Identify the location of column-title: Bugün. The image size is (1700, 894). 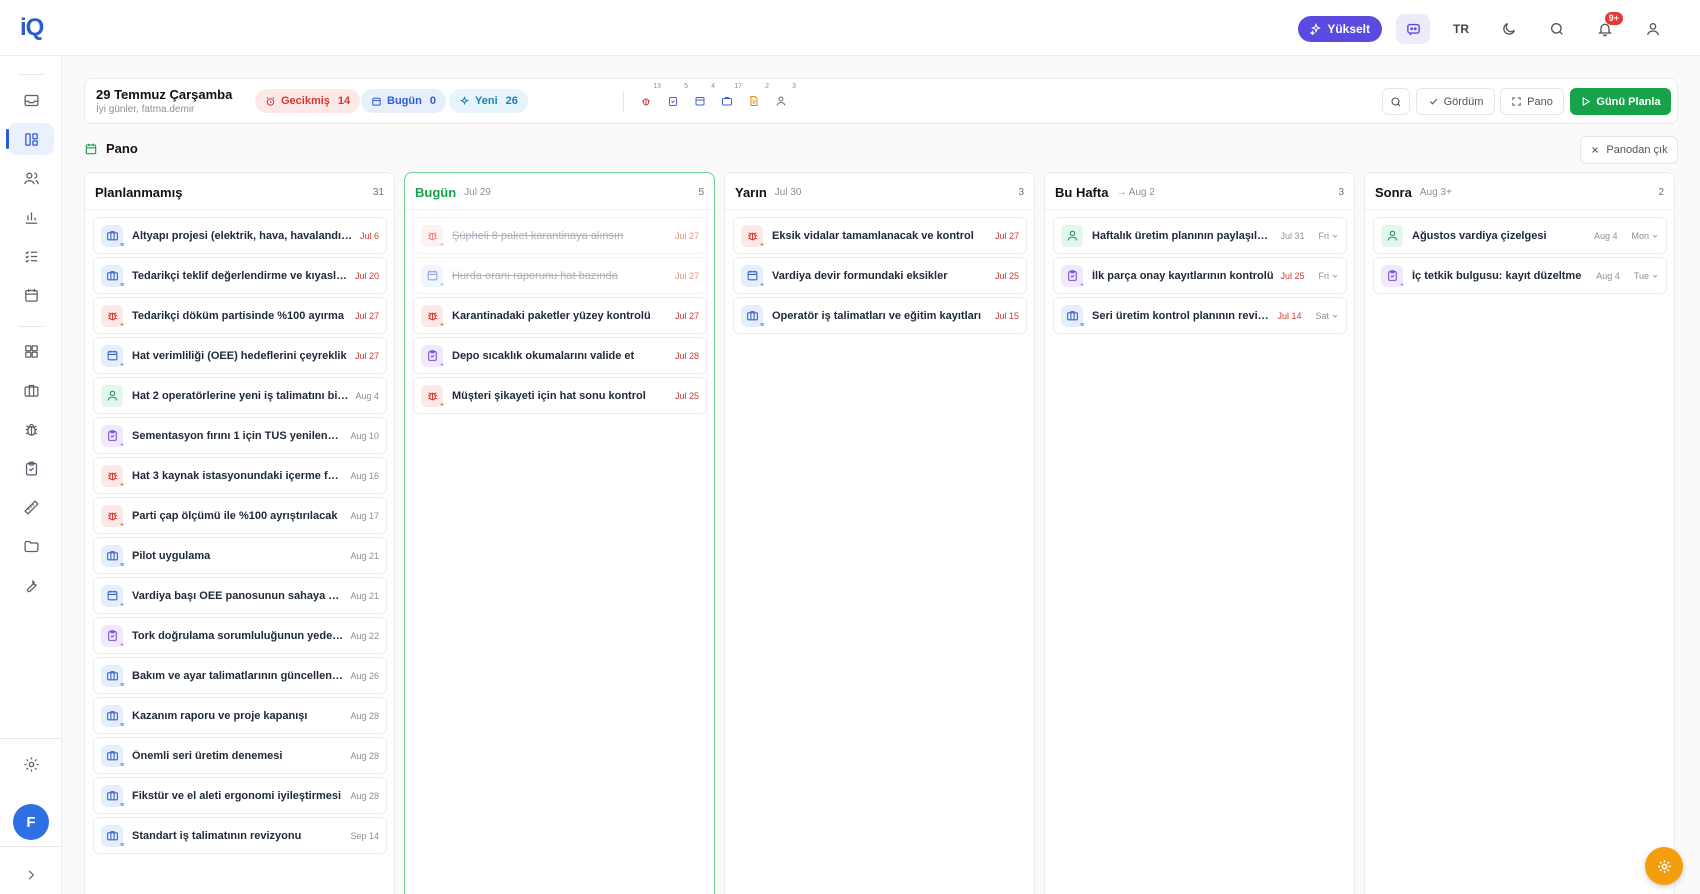
(436, 192).